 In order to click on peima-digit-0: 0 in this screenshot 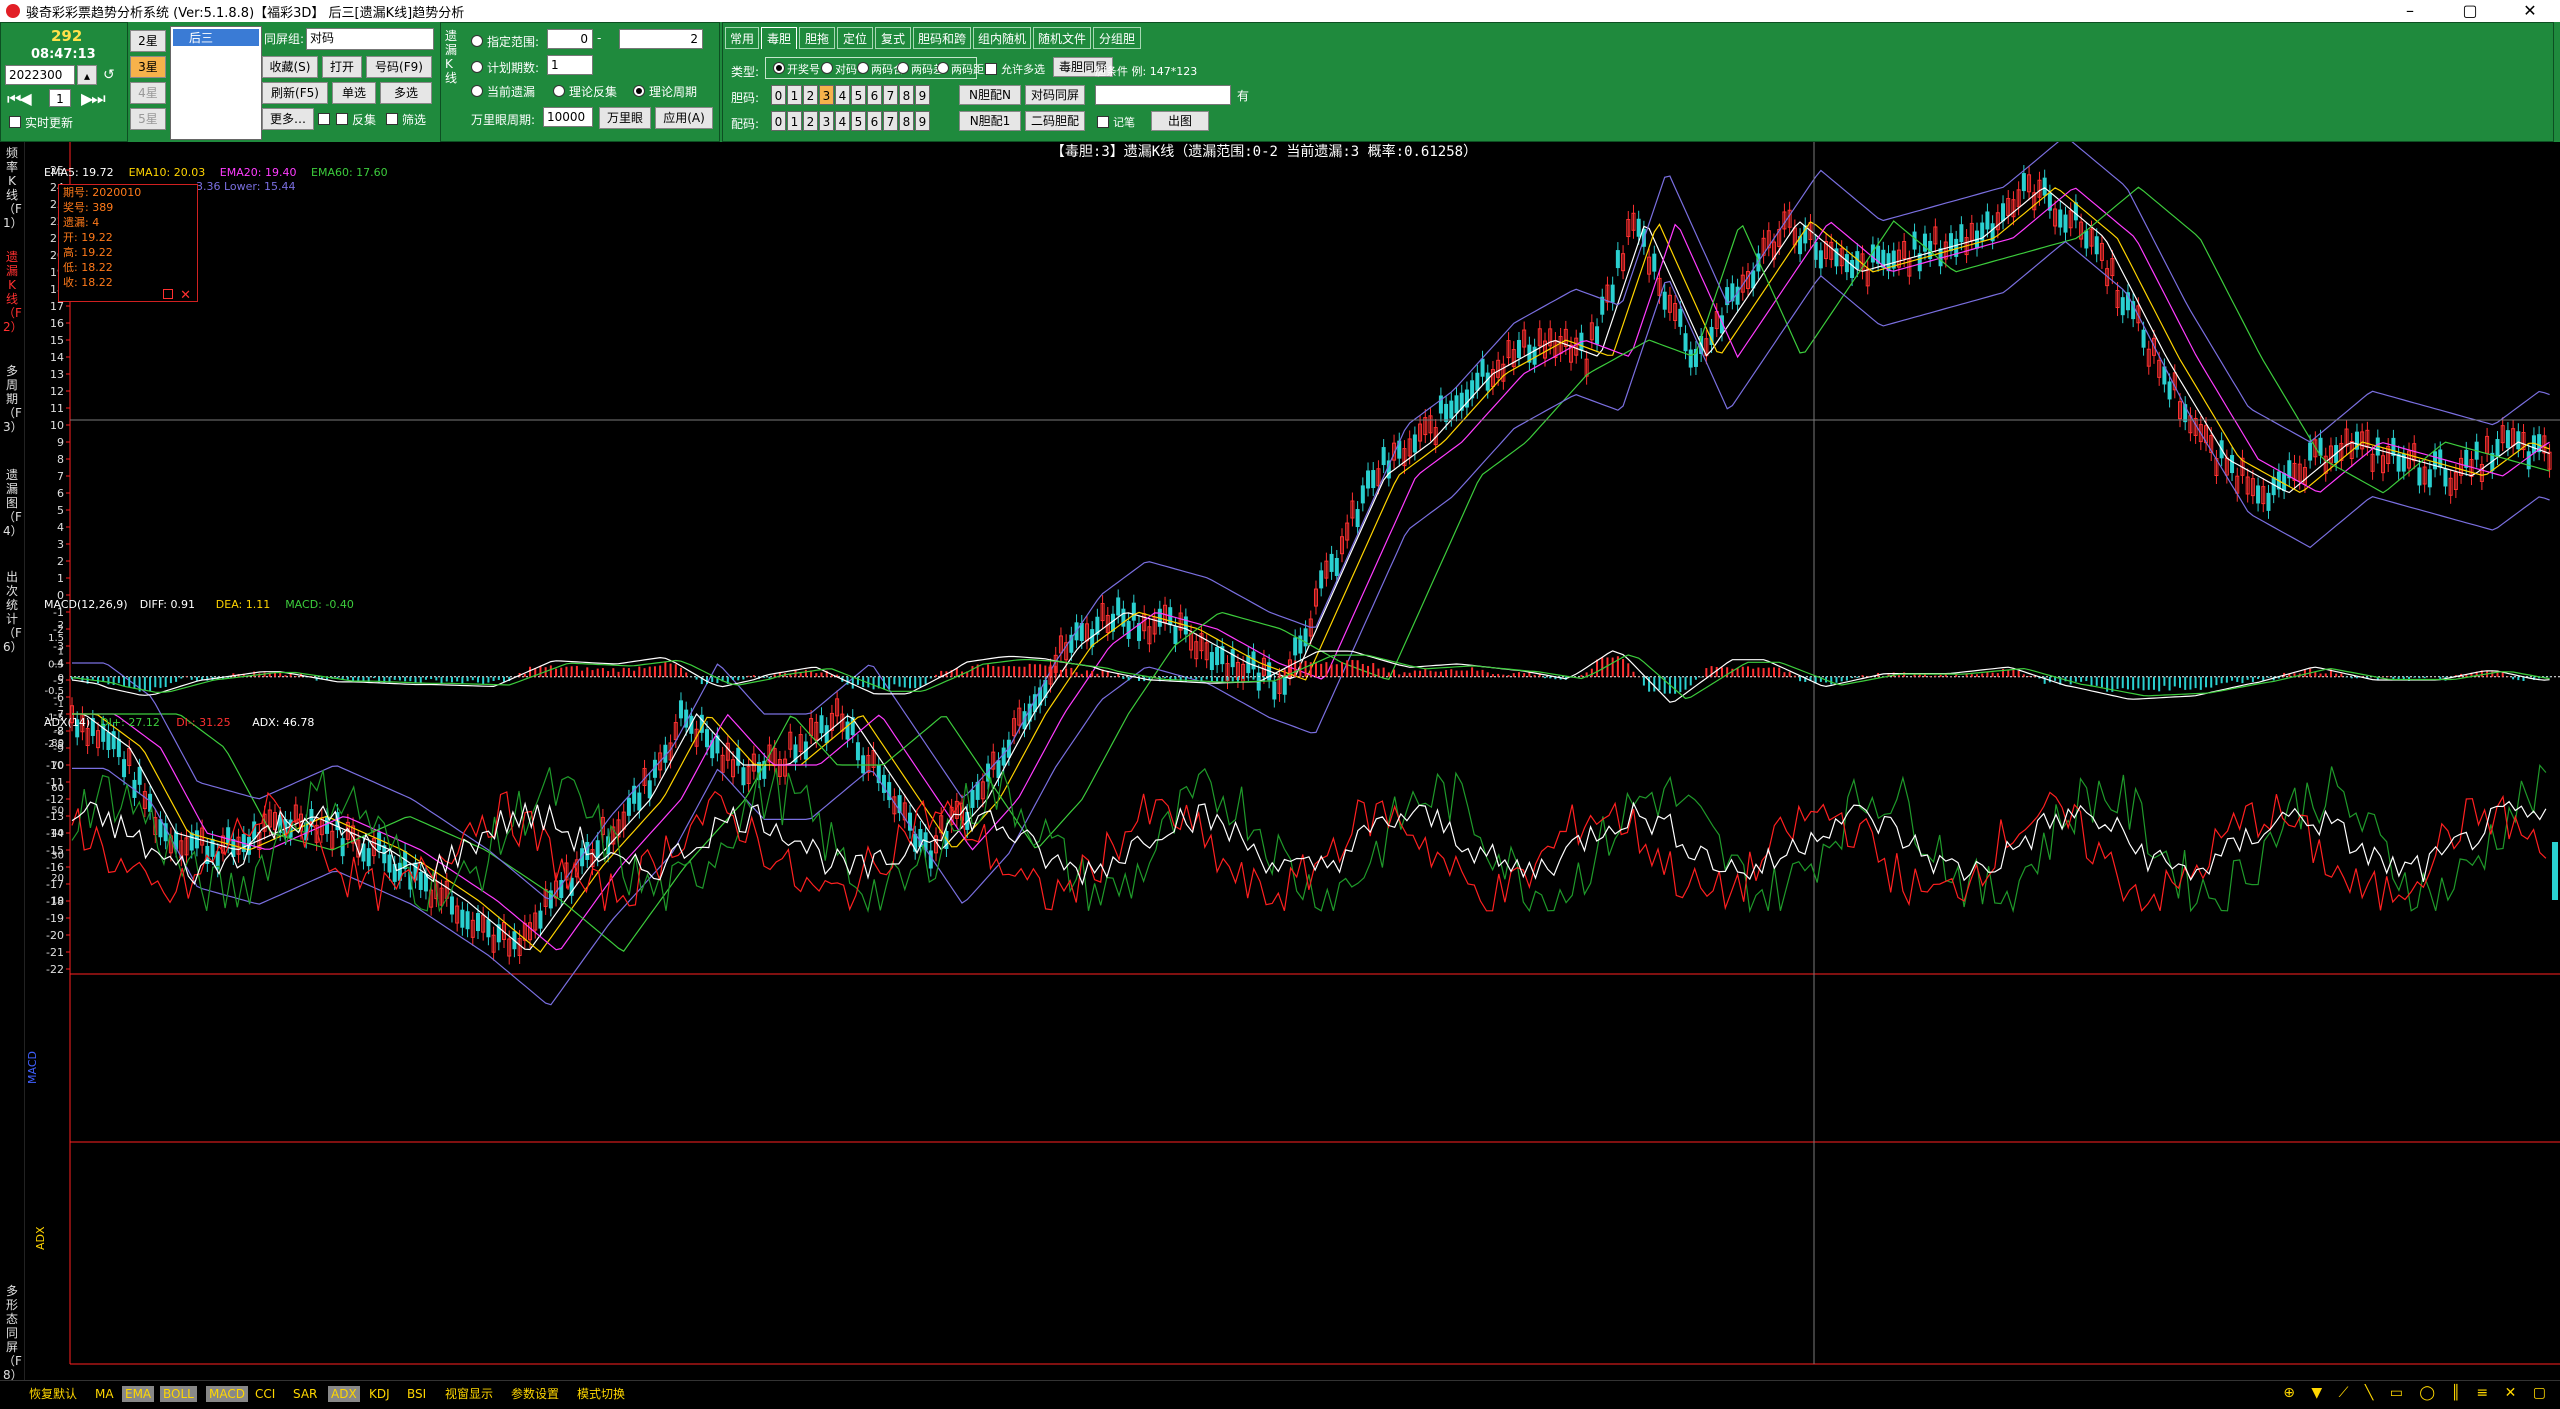, I will do `click(778, 121)`.